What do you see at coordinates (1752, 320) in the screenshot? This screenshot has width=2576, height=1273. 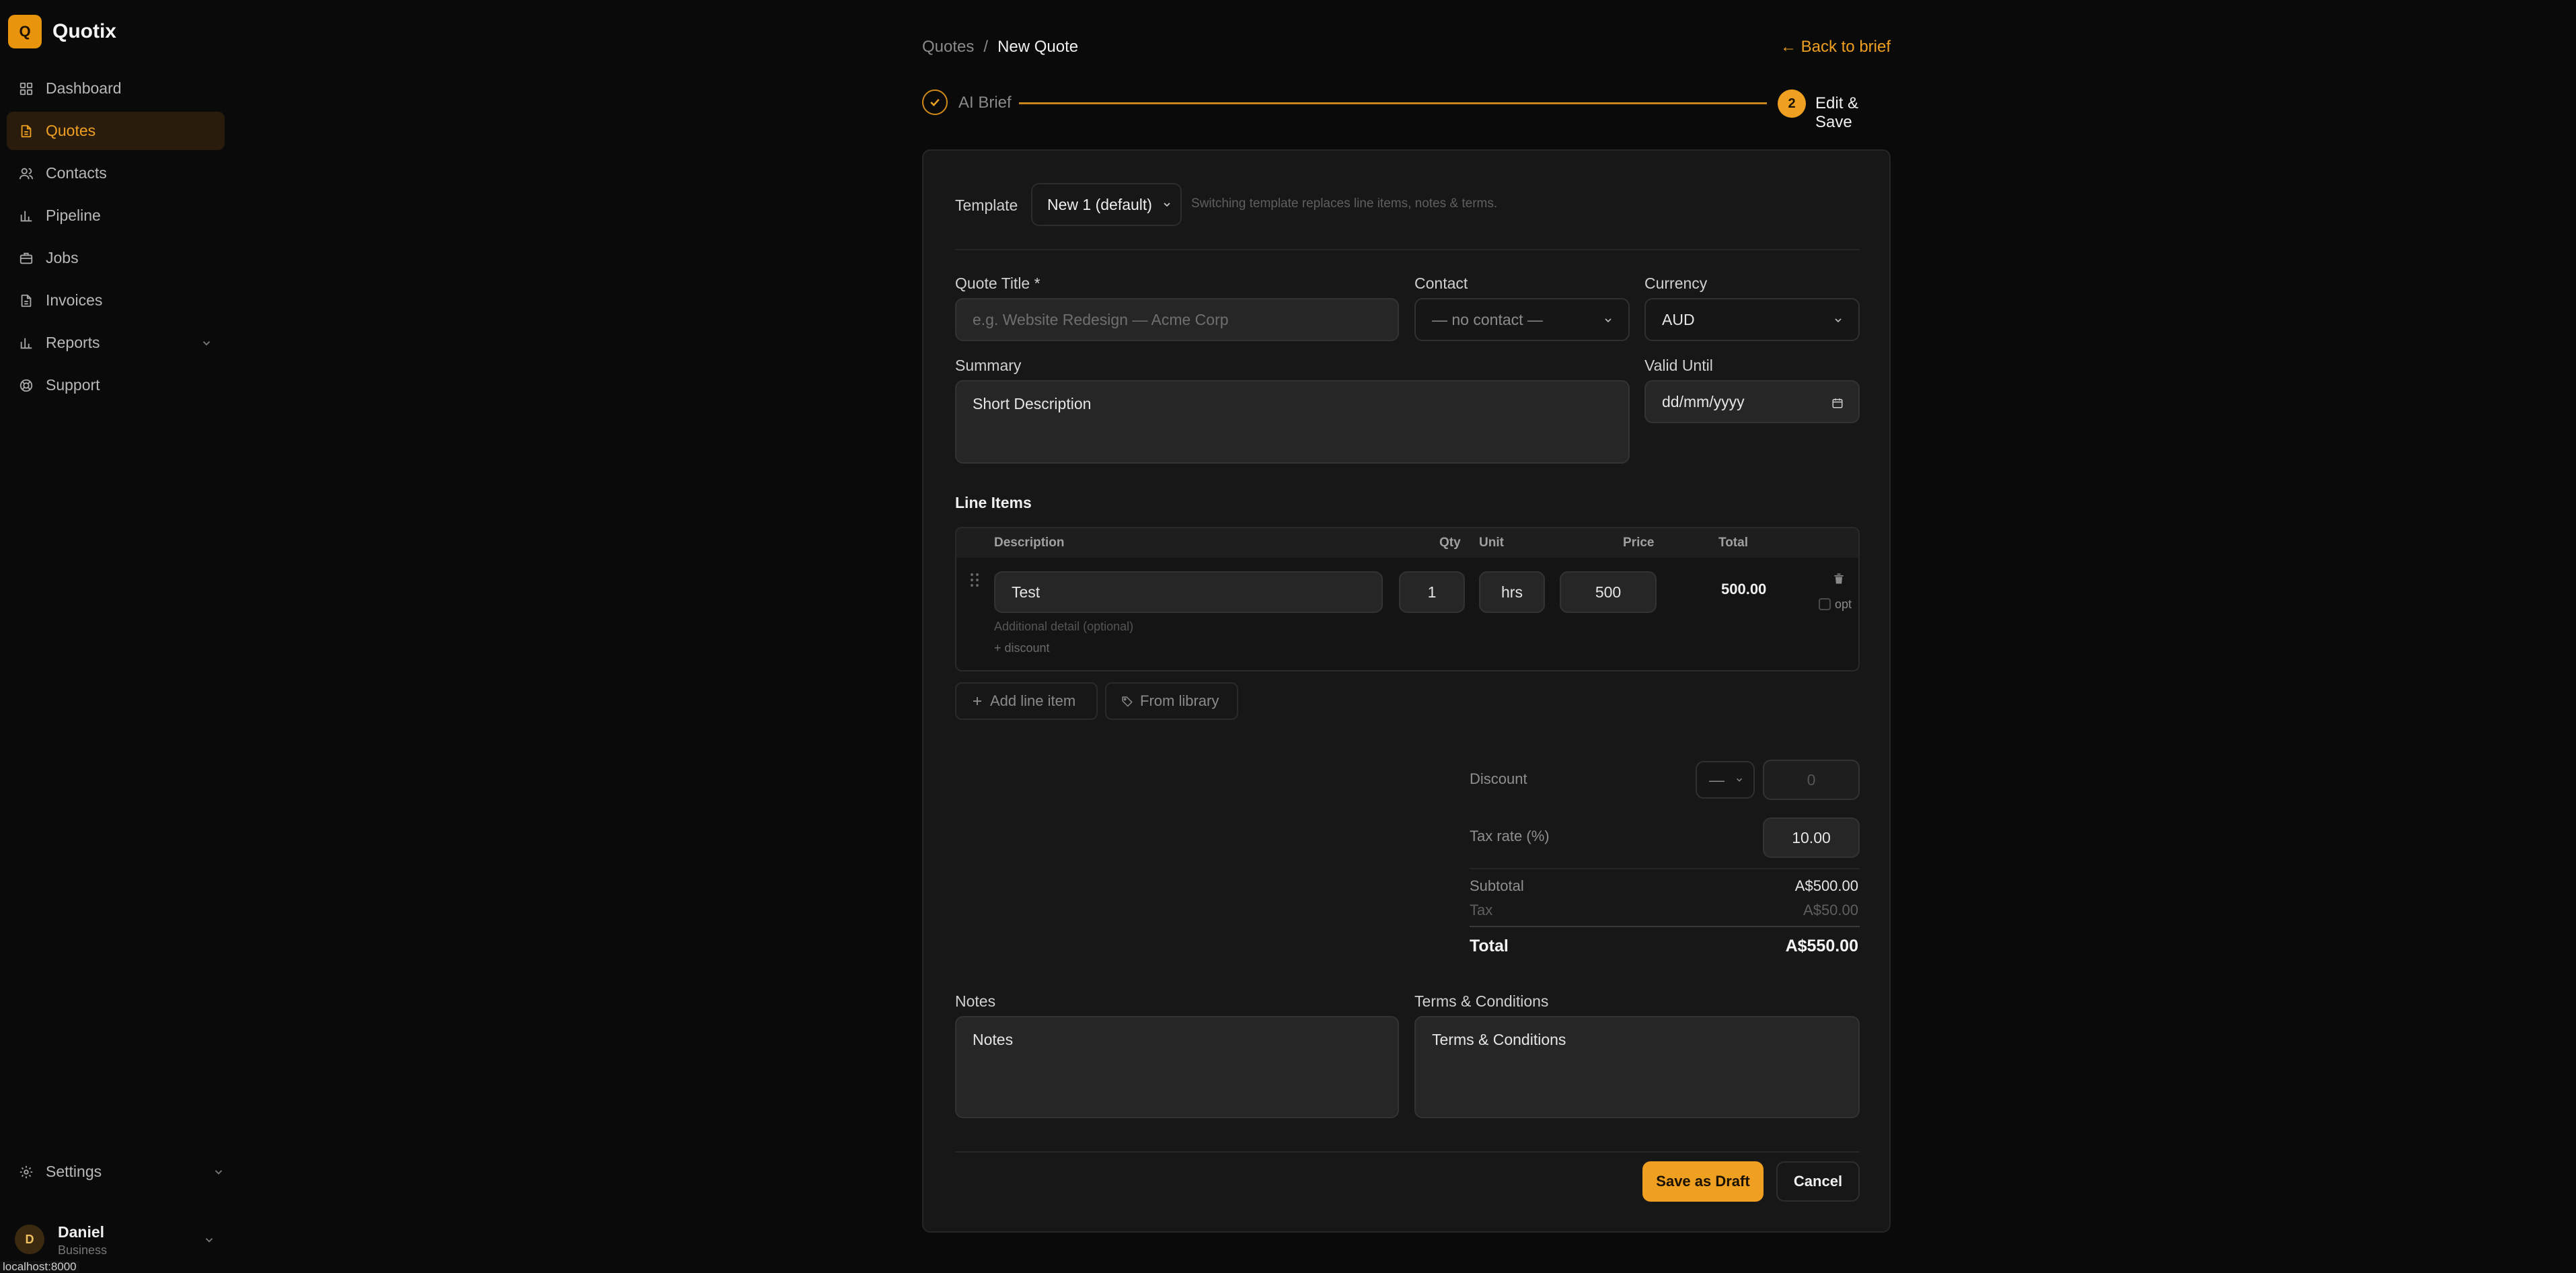 I see `currency-select: AUD` at bounding box center [1752, 320].